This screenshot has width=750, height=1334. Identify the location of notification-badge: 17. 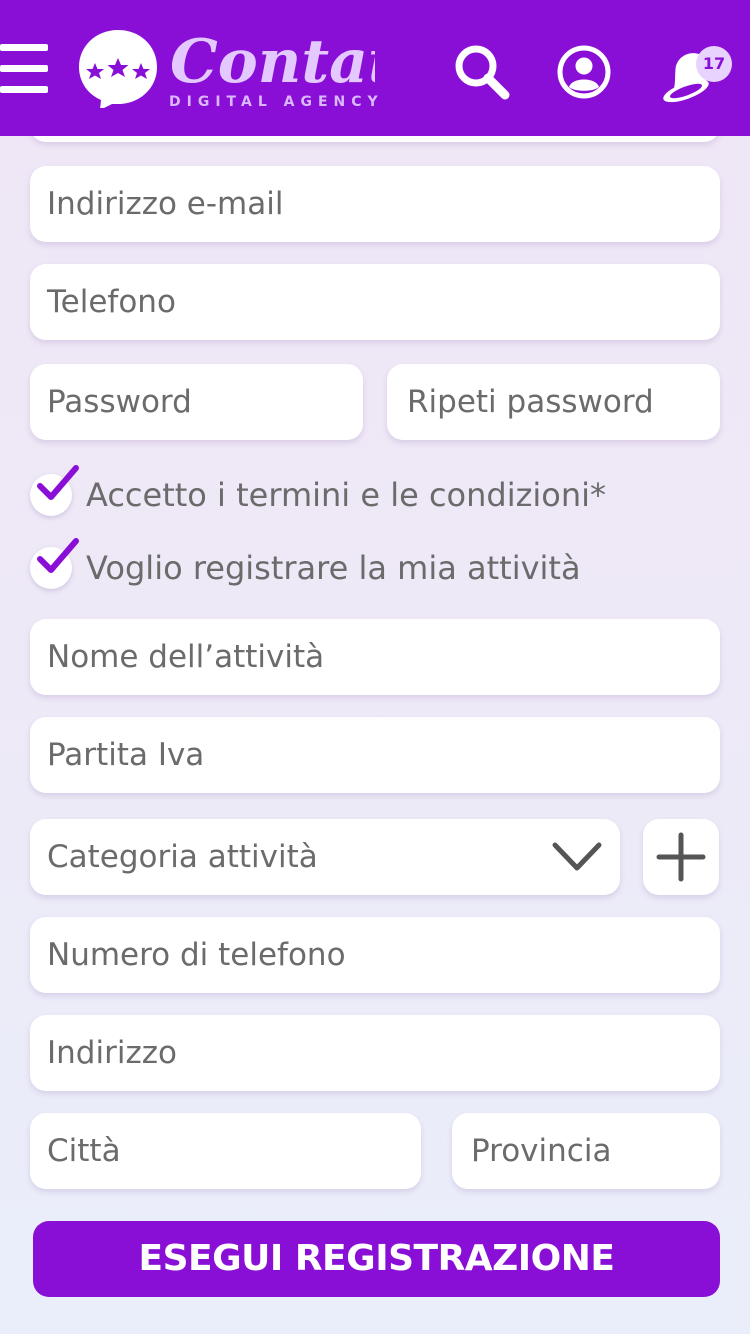
(714, 64).